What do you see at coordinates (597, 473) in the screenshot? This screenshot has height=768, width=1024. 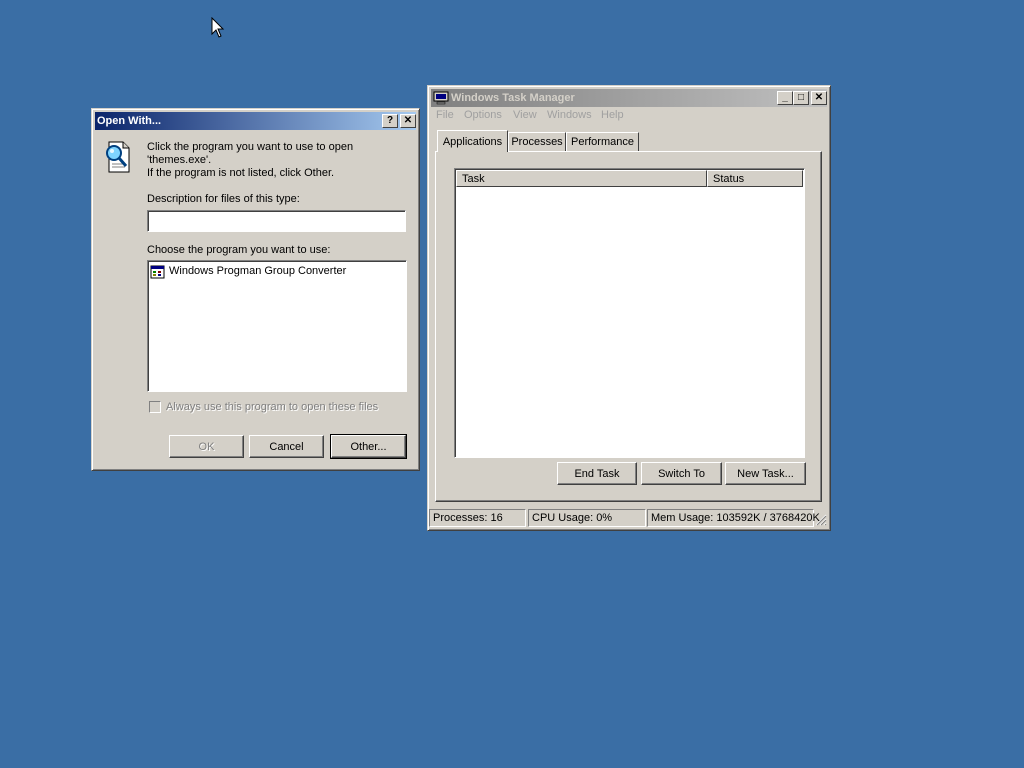 I see `end-task-button: End Task` at bounding box center [597, 473].